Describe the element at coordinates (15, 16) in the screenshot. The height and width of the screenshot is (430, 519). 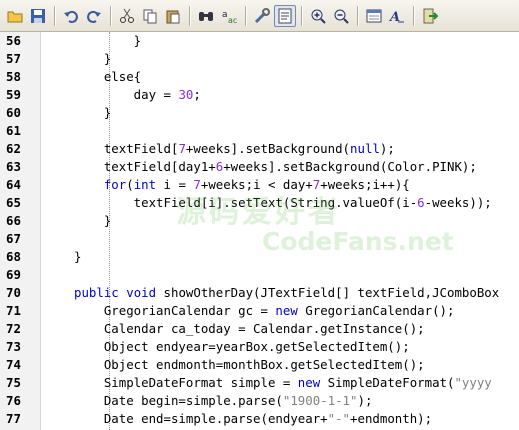
I see `open-folder-icon` at that location.